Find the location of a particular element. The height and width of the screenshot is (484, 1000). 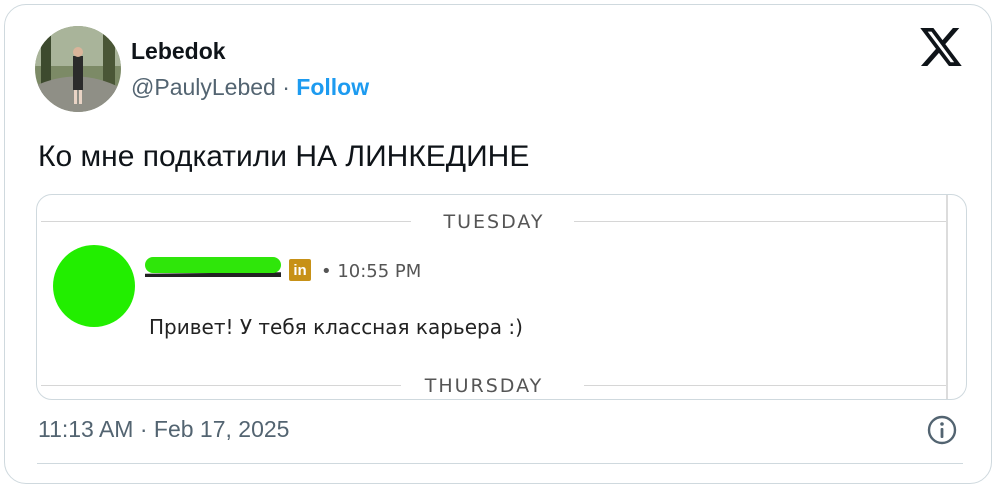

day-divider-tuesday: TUESDAY is located at coordinates (493, 222).